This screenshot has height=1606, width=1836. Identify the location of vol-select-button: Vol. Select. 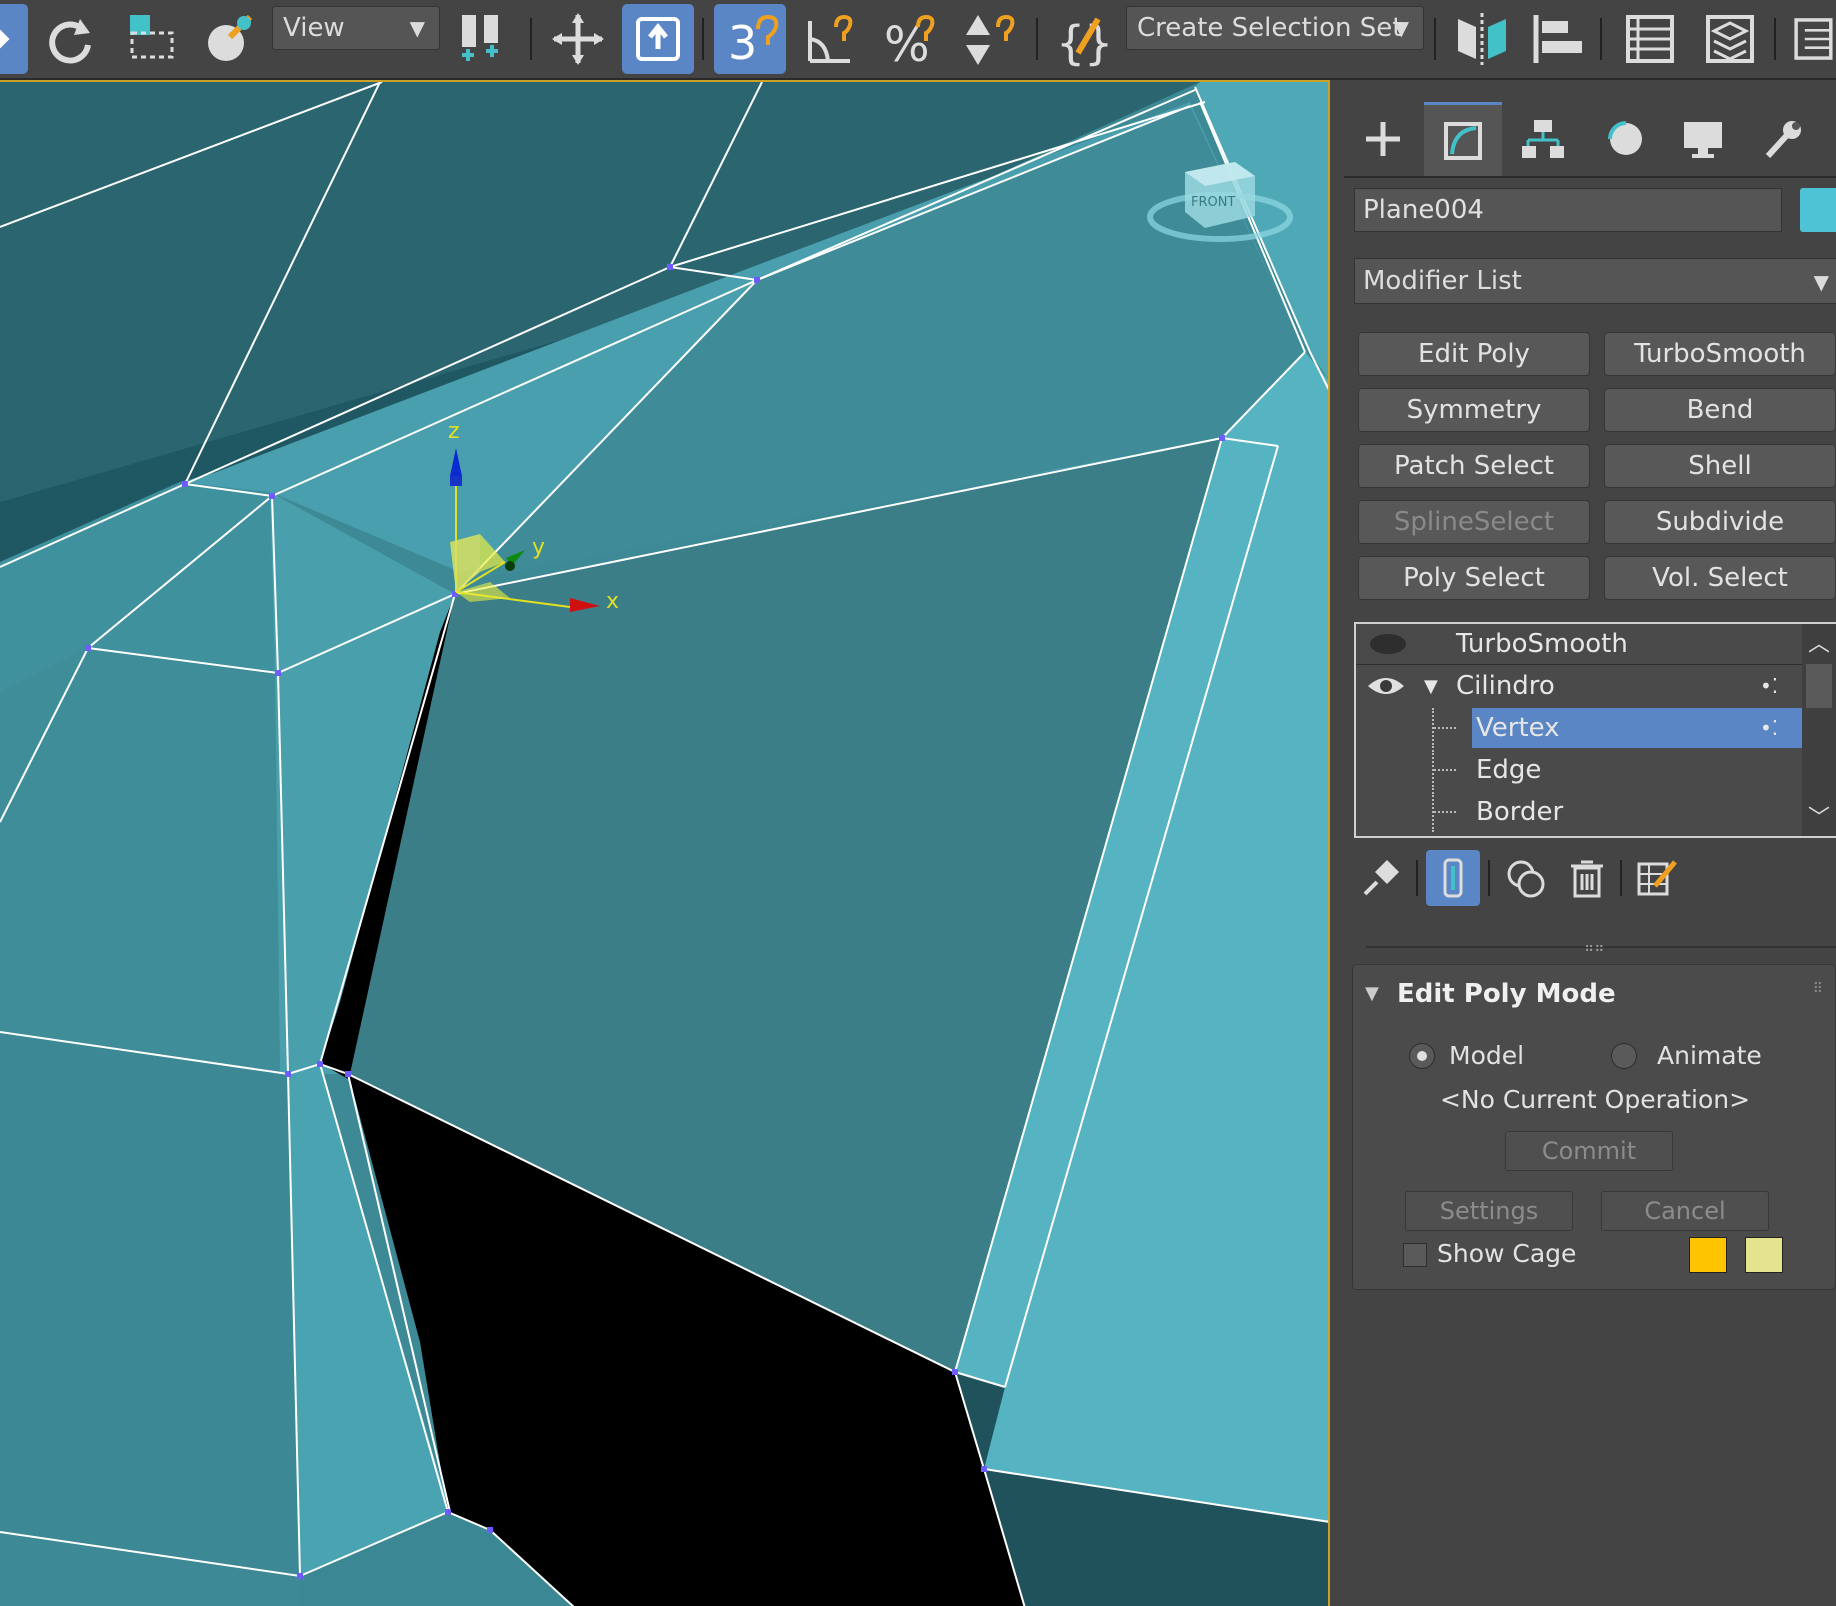
(1720, 578).